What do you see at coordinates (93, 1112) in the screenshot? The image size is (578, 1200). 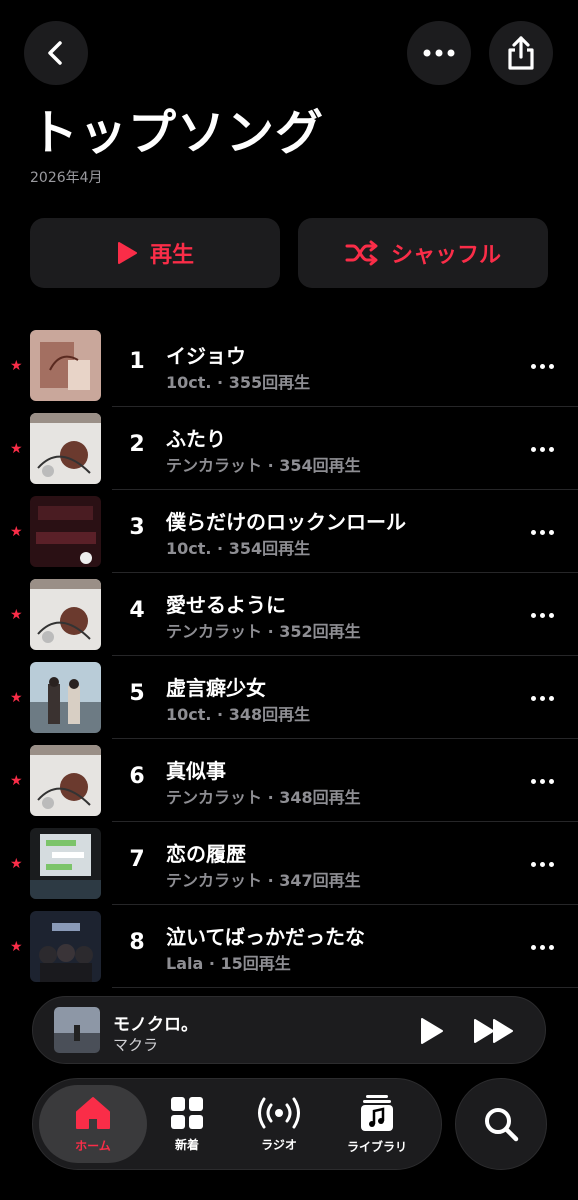 I see `home-icon` at bounding box center [93, 1112].